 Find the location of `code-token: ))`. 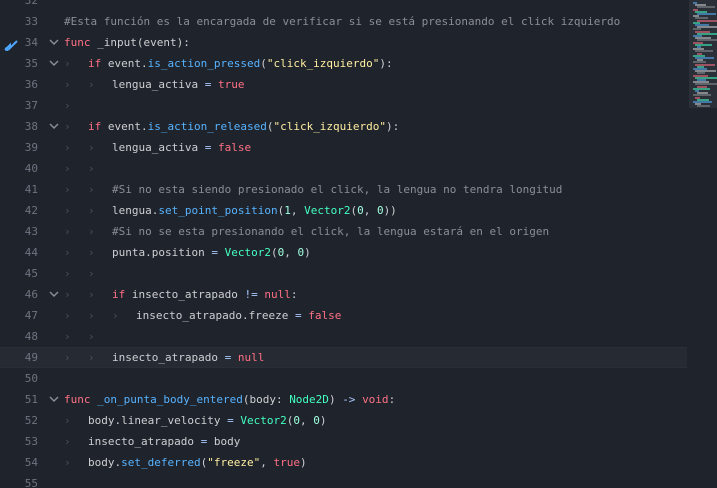

code-token: )) is located at coordinates (390, 210).